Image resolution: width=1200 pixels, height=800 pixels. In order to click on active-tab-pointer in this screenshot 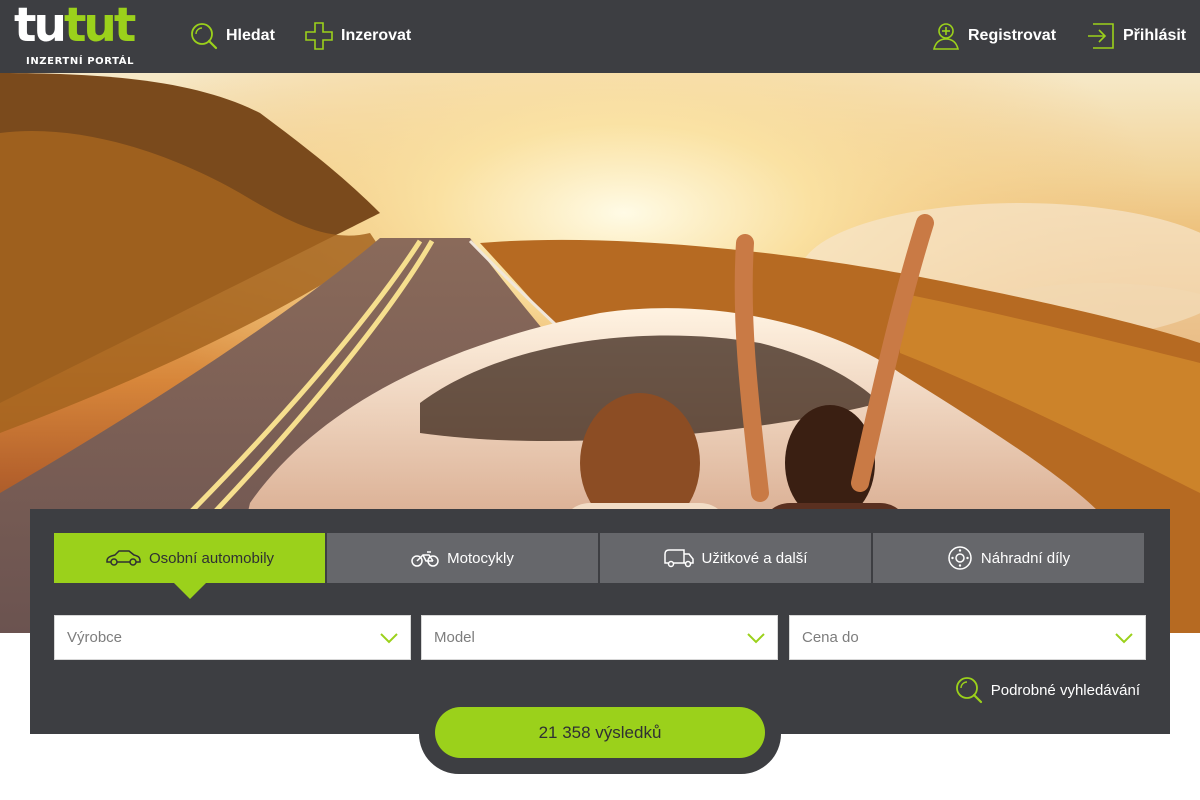, I will do `click(190, 591)`.